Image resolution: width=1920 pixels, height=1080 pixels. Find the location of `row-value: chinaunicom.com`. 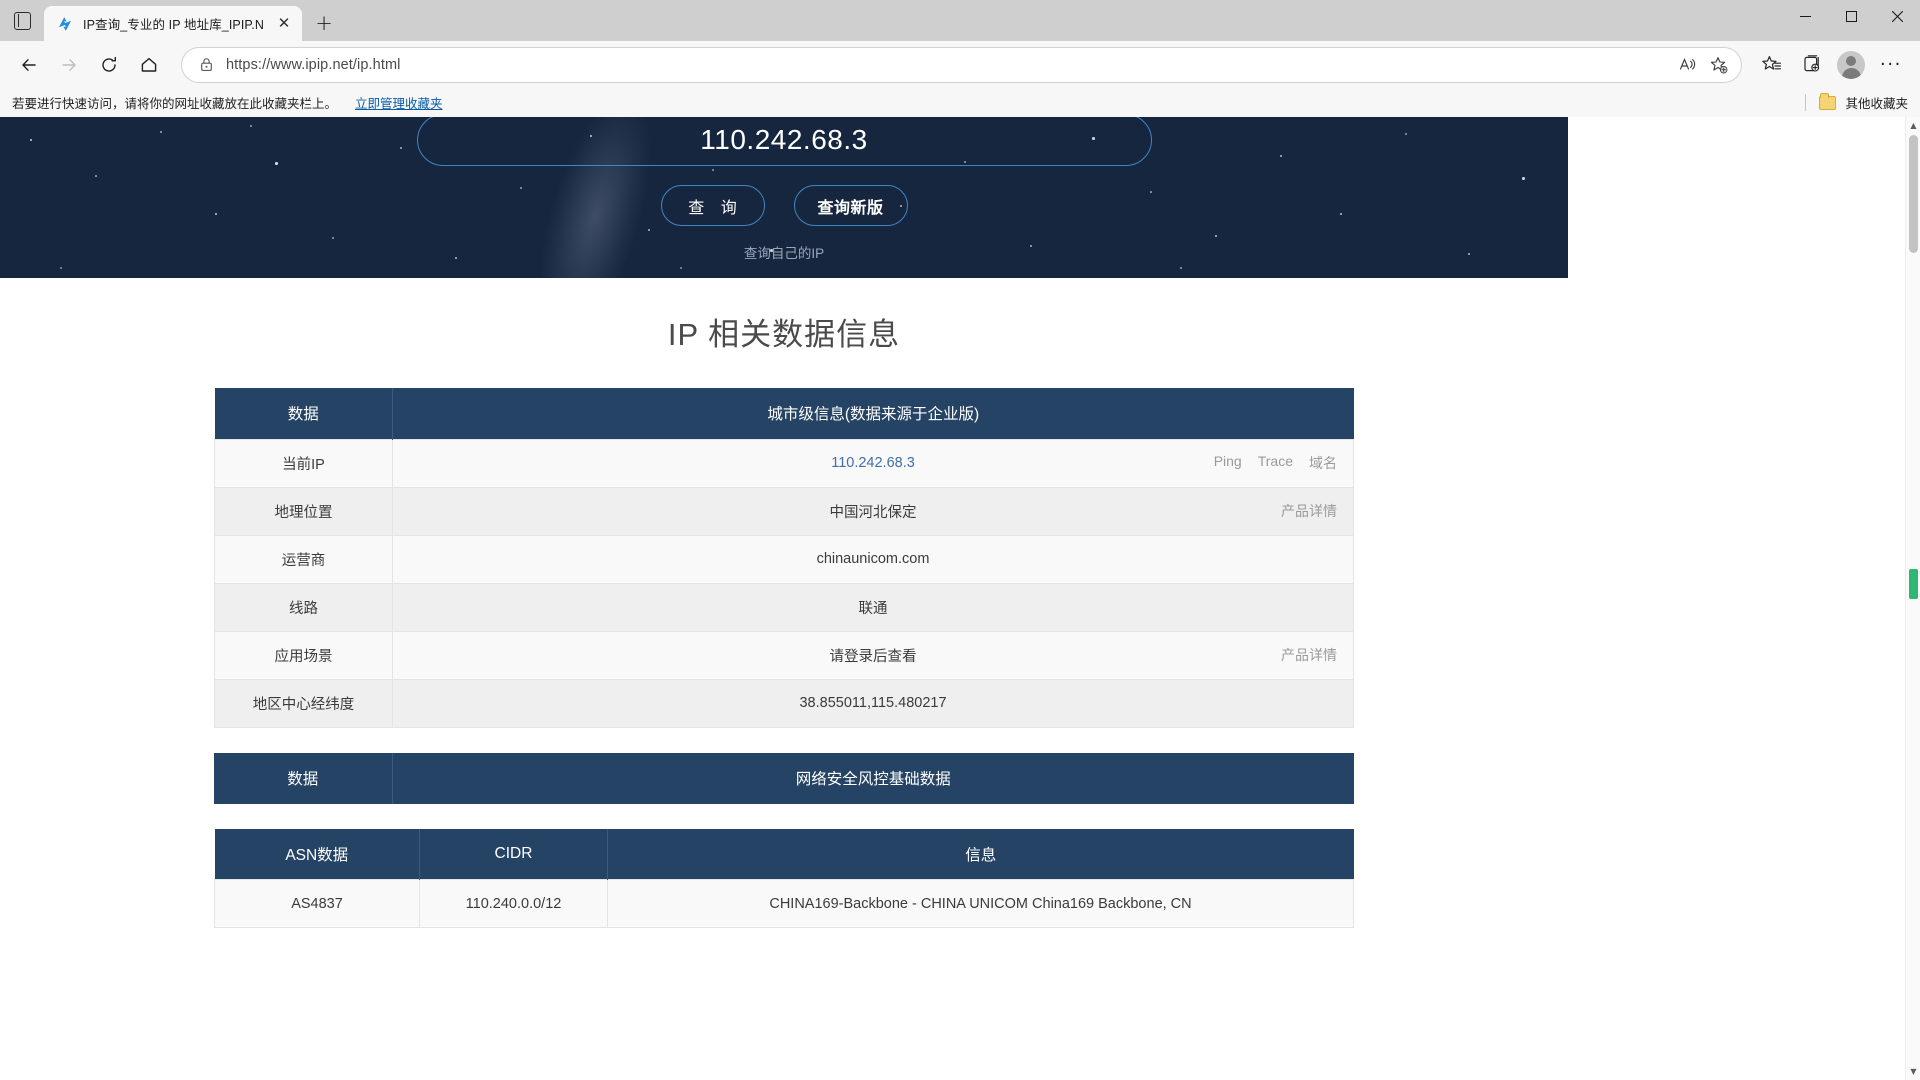

row-value: chinaunicom.com is located at coordinates (873, 559).